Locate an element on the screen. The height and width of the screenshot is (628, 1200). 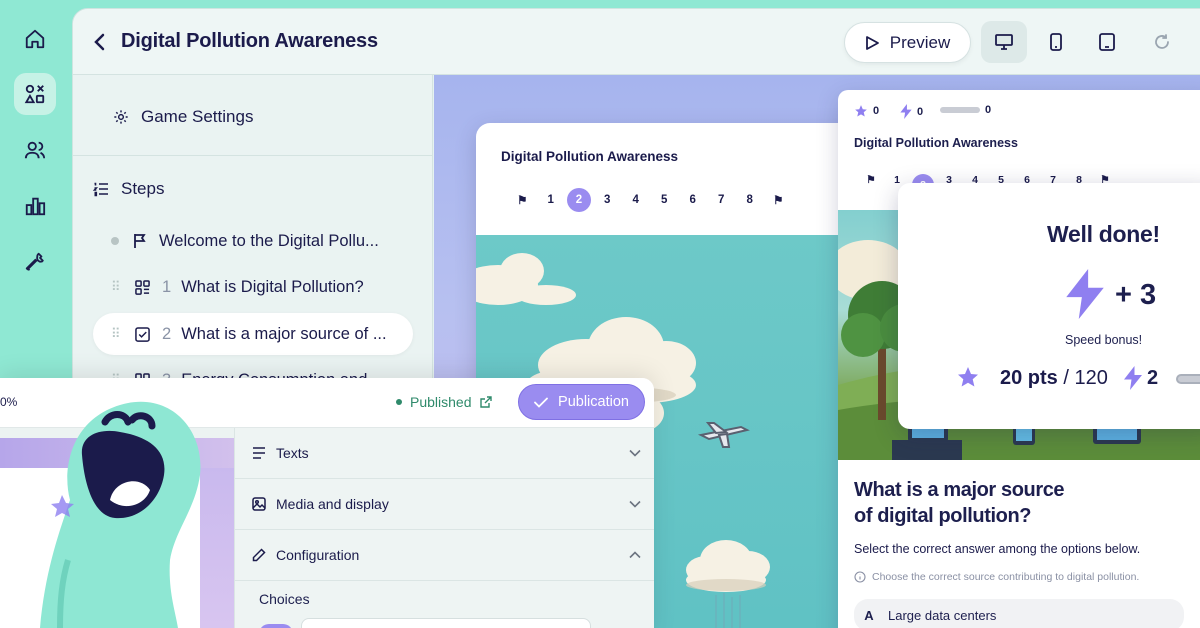
back-button is located at coordinates (100, 42).